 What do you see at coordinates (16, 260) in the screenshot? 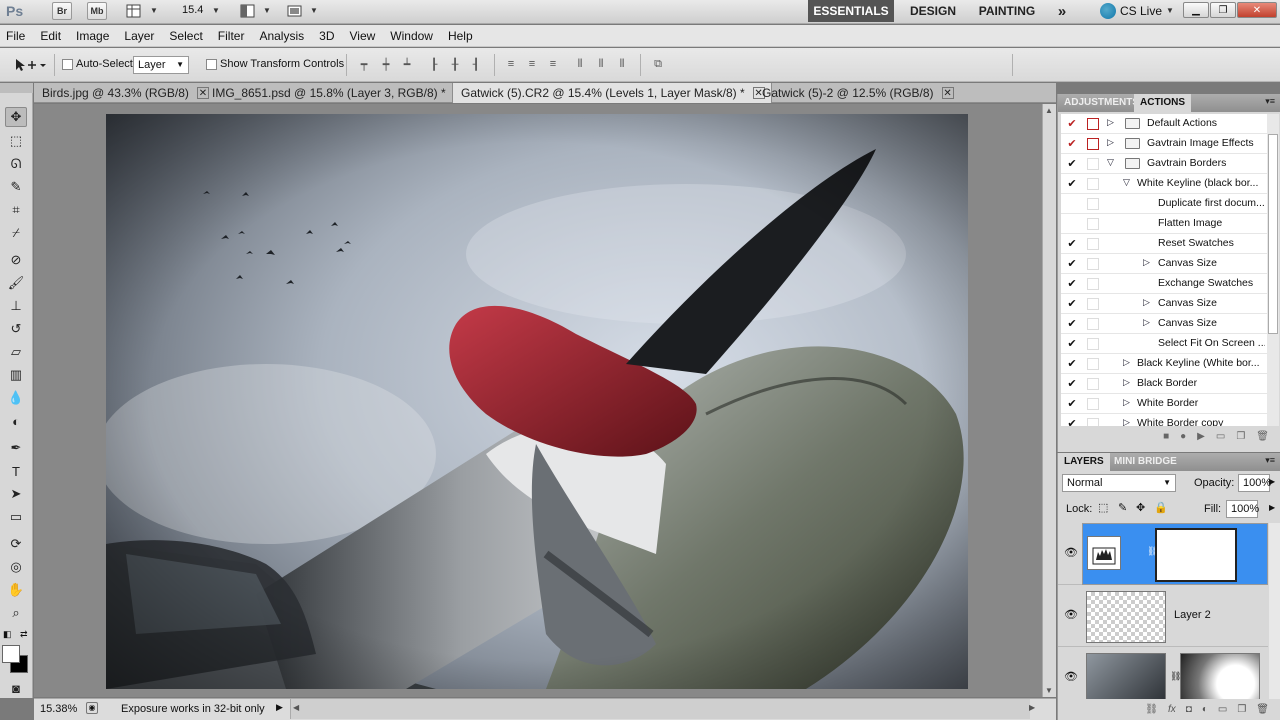
I see `spot-healing-brush-tool-icon: ⊘` at bounding box center [16, 260].